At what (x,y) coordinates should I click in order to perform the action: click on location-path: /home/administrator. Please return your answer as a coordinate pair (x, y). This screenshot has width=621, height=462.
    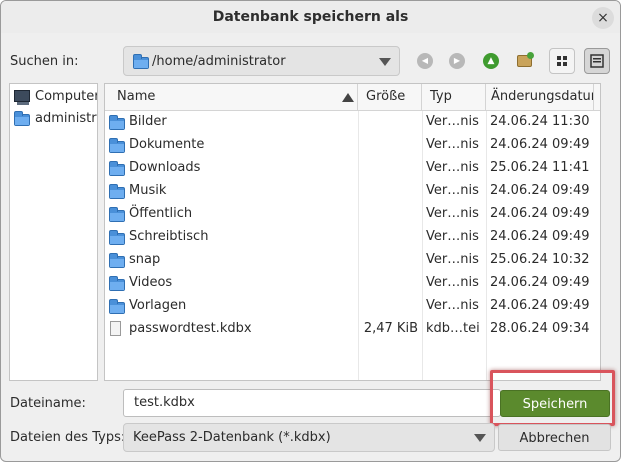
    Looking at the image, I should click on (219, 61).